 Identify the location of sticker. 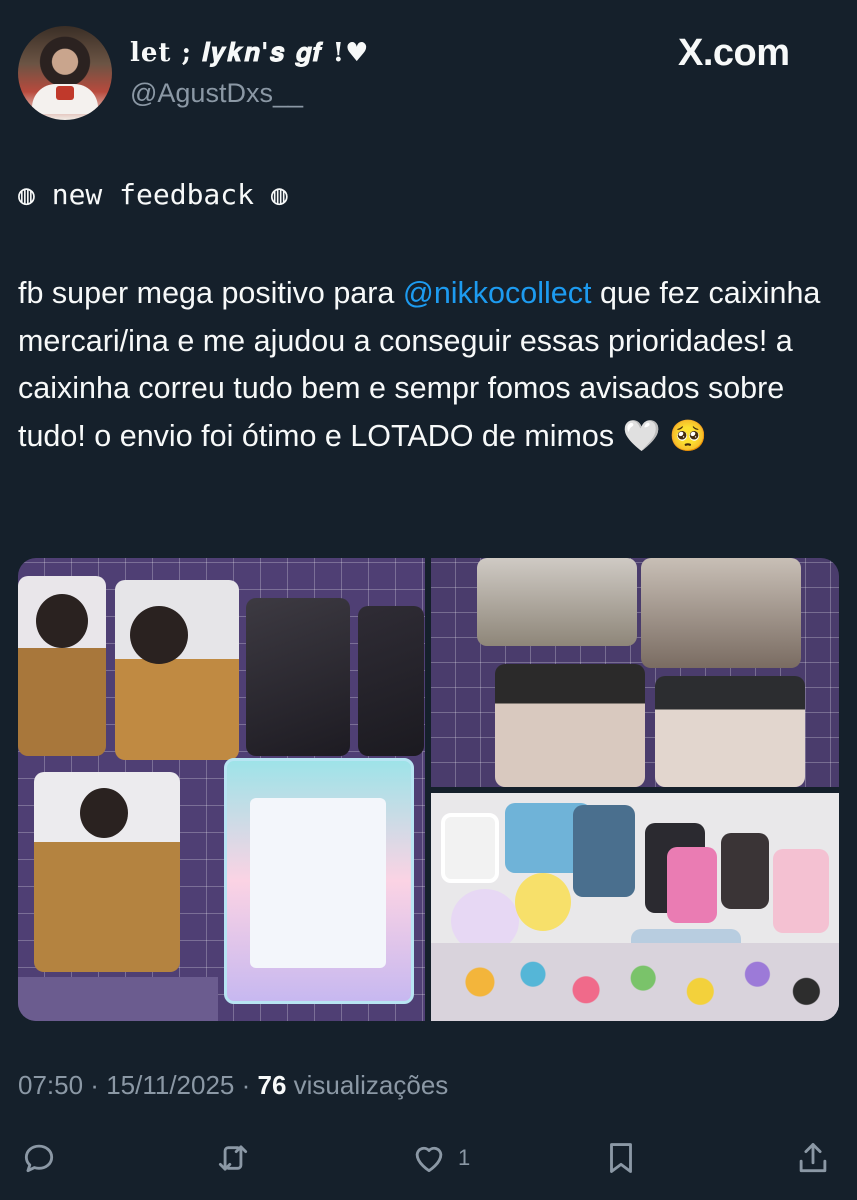
(543, 902).